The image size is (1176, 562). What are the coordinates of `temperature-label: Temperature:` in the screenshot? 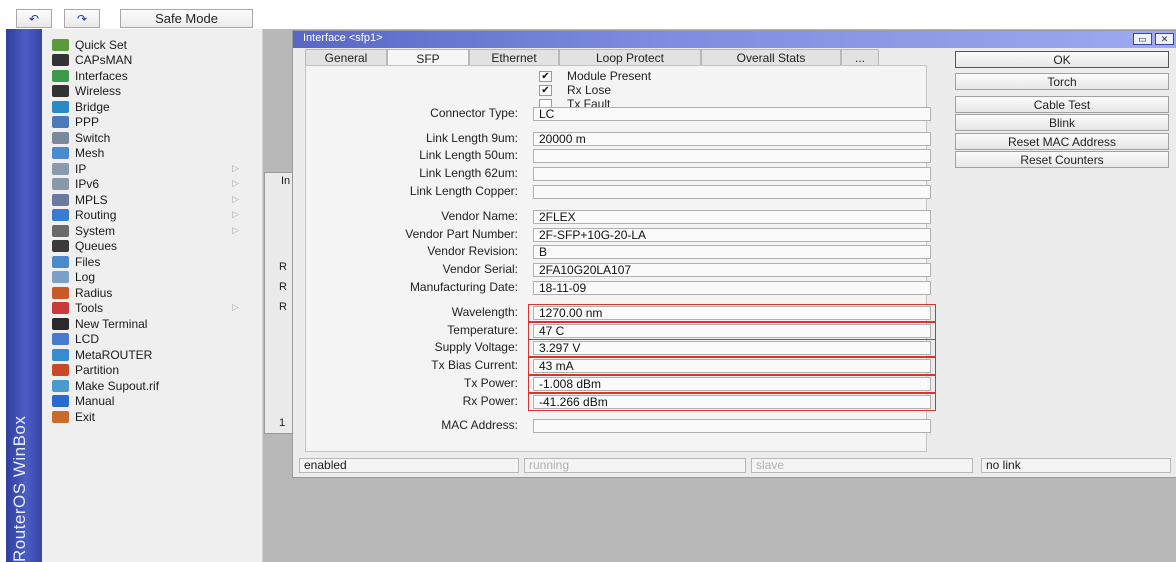 It's located at (482, 330).